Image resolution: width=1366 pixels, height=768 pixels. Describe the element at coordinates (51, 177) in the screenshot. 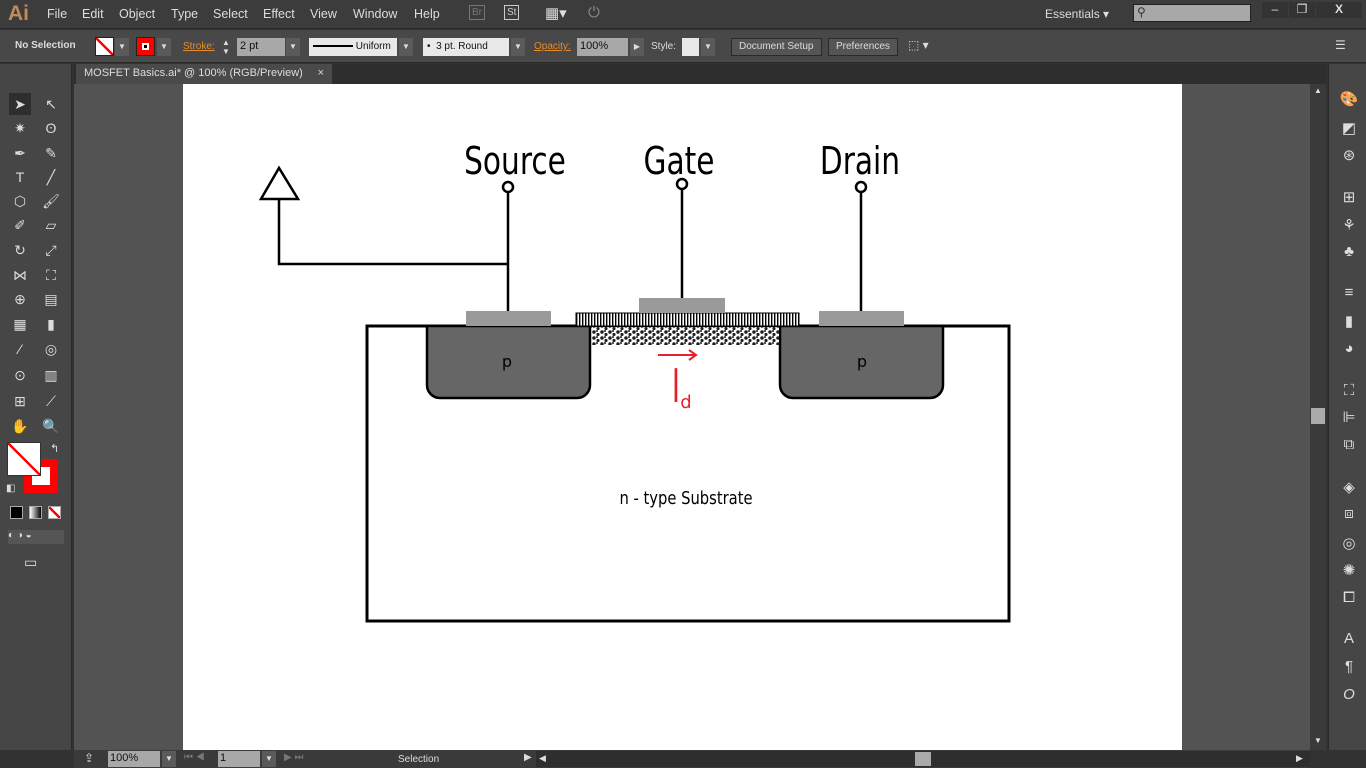

I see `line-tool-icon: ╱` at that location.